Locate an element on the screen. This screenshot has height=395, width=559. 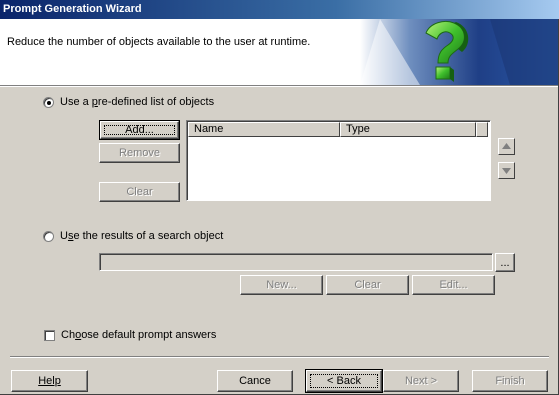
arrow-down-icon is located at coordinates (506, 171).